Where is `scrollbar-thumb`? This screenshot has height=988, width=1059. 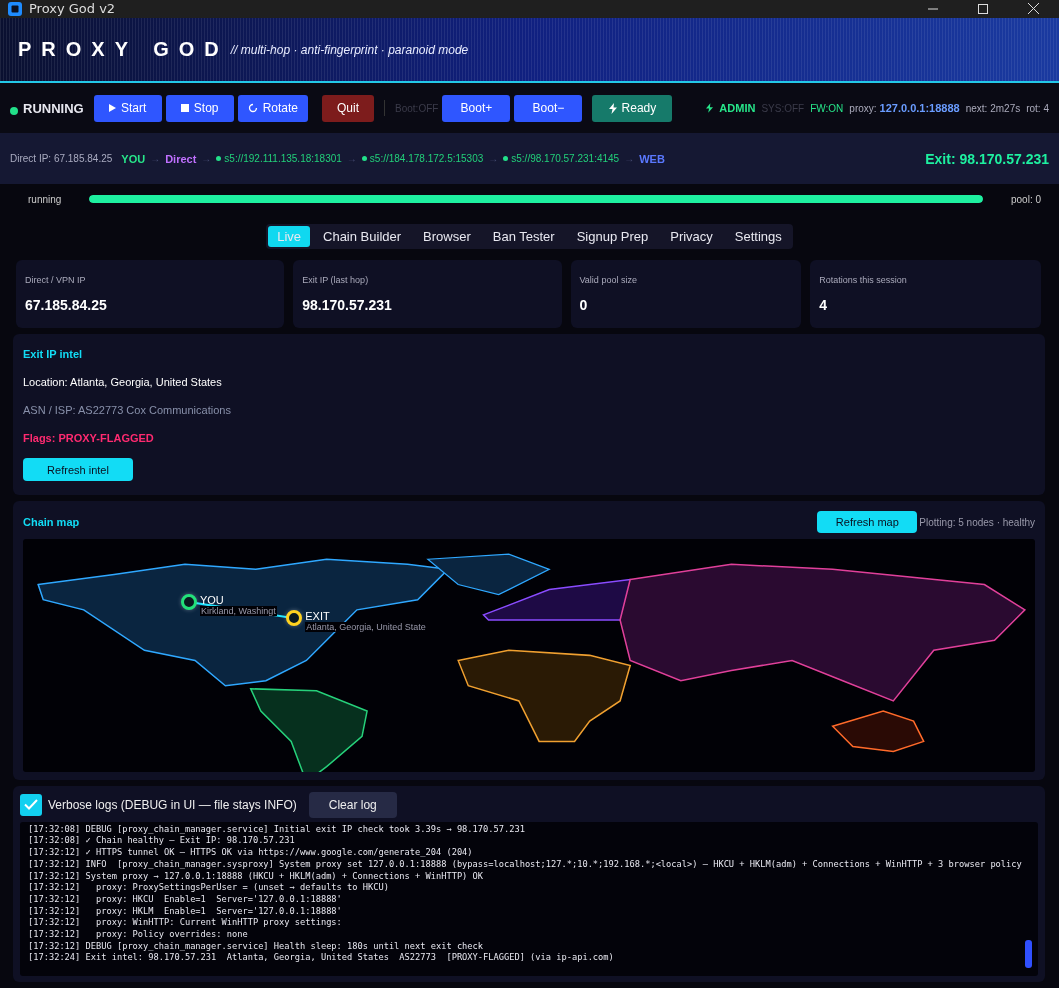
scrollbar-thumb is located at coordinates (1028, 954).